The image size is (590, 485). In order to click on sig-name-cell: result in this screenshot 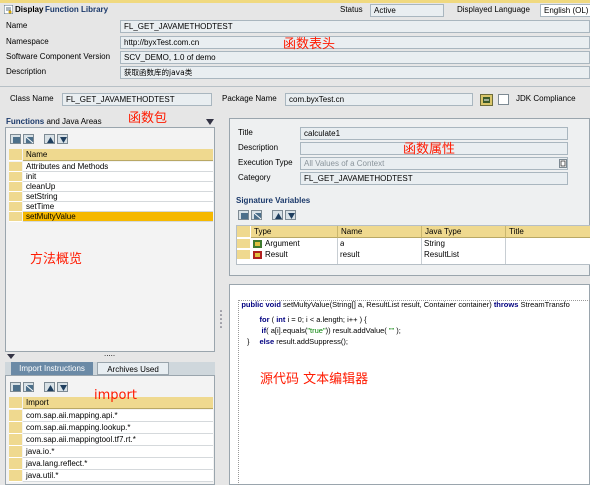, I will do `click(350, 254)`.